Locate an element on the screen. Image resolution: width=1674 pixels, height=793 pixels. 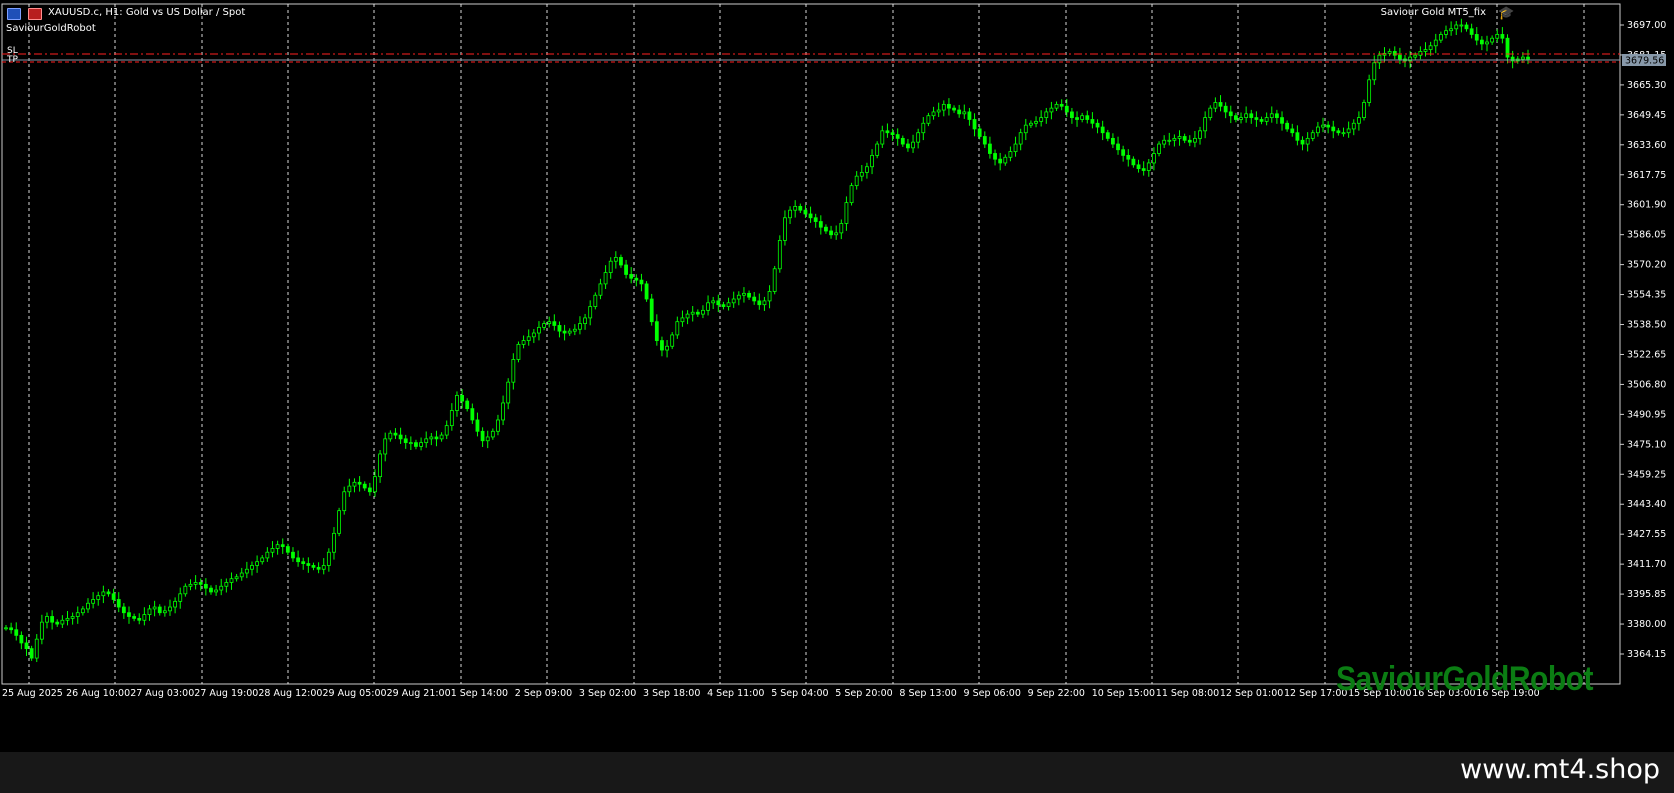
x-tick-label: 29 Aug 21:00 is located at coordinates (419, 693).